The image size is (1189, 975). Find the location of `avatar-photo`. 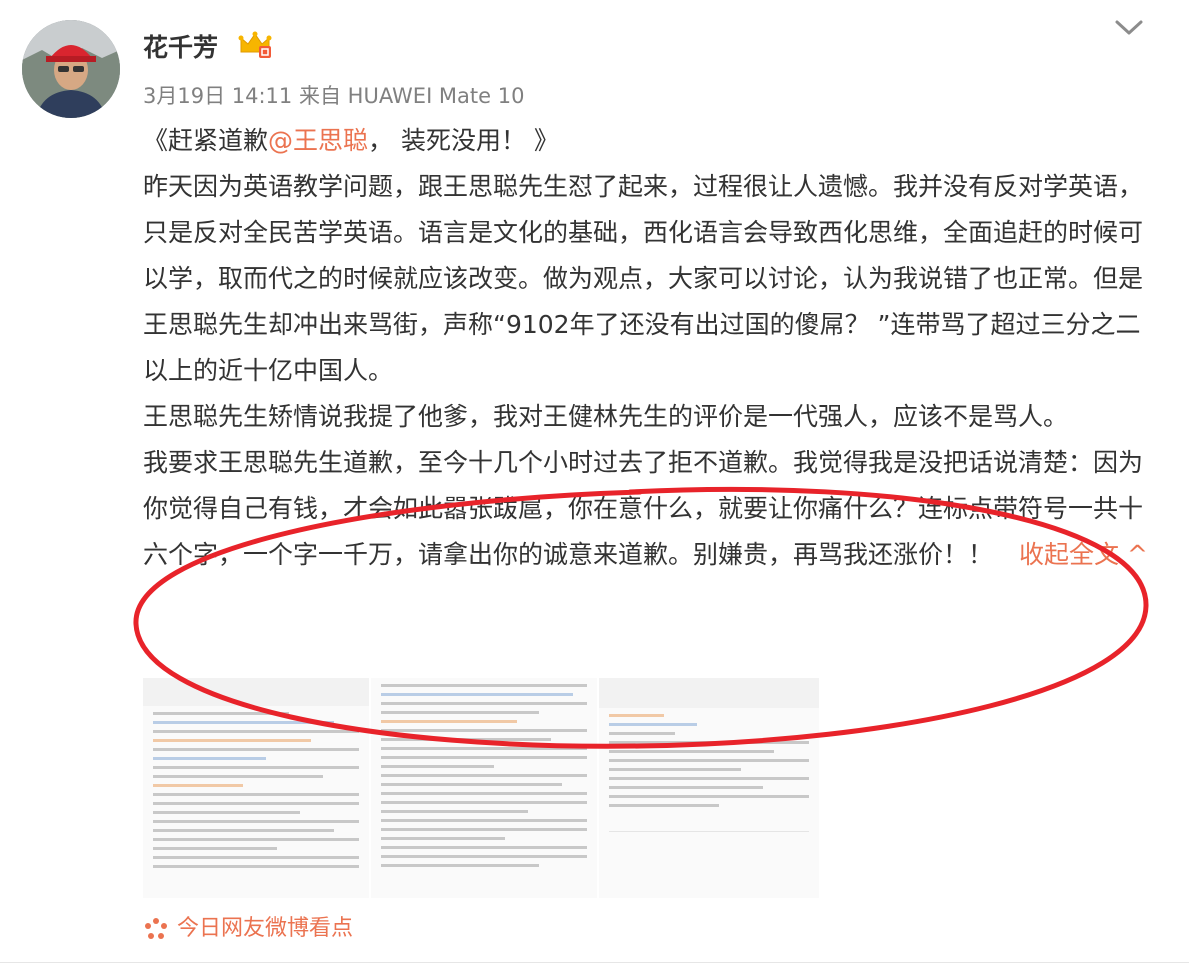

avatar-photo is located at coordinates (71, 69).